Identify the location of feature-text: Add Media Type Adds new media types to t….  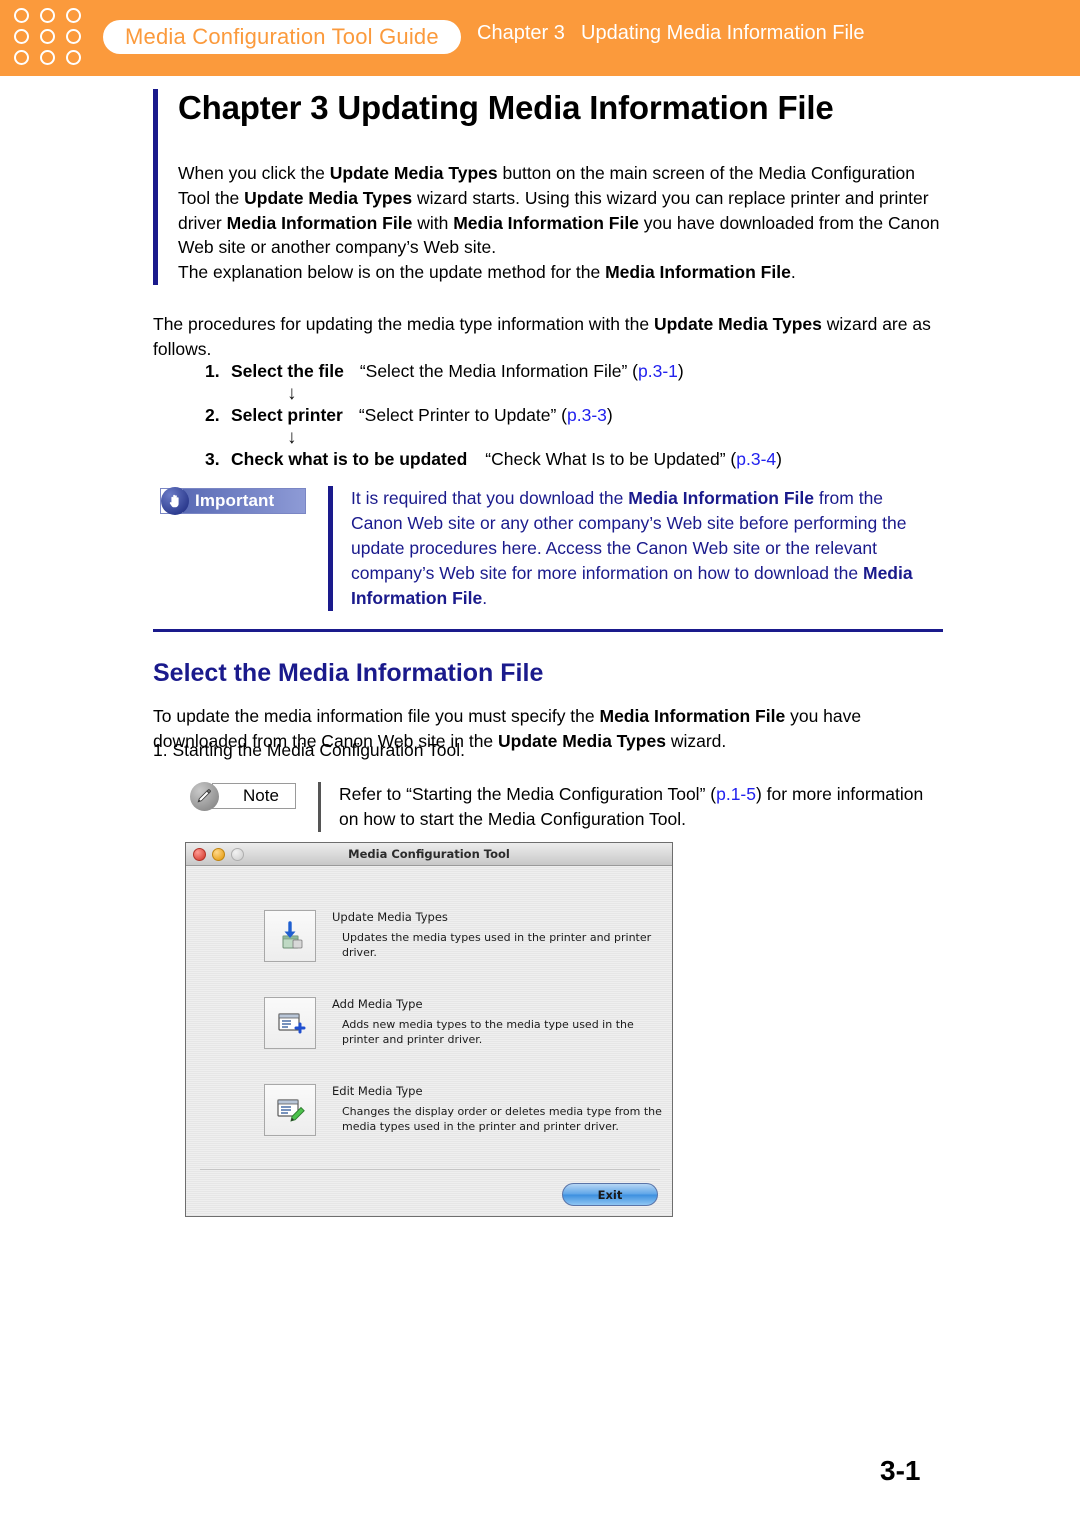
(502, 1022).